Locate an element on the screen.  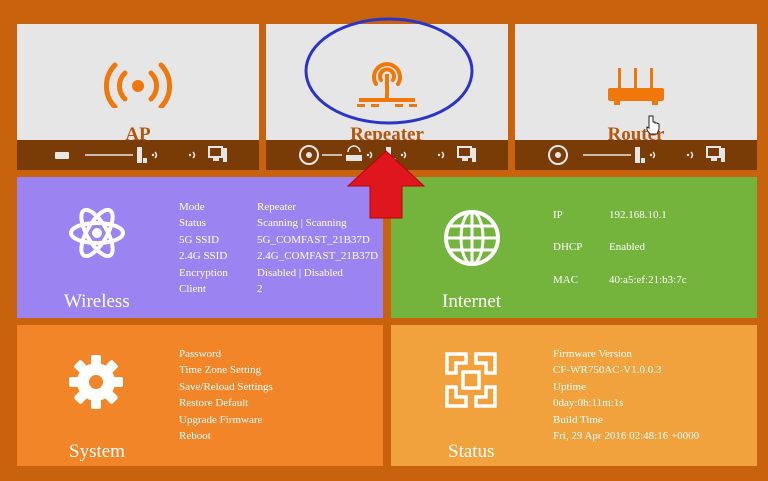
menu-reboot: Reboot is located at coordinates (226, 436).